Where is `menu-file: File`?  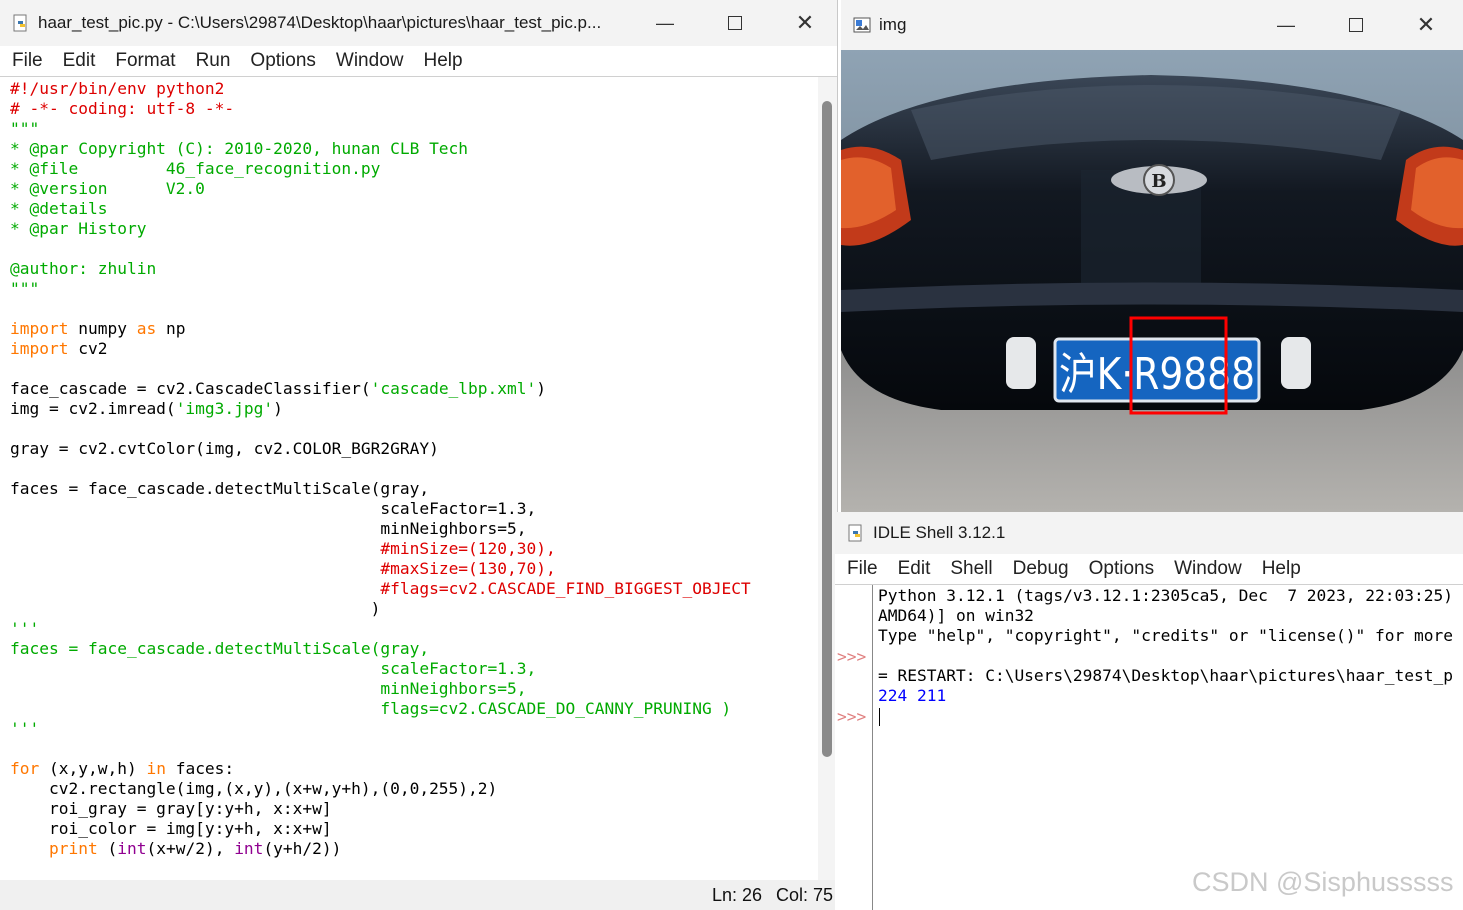 menu-file: File is located at coordinates (27, 61).